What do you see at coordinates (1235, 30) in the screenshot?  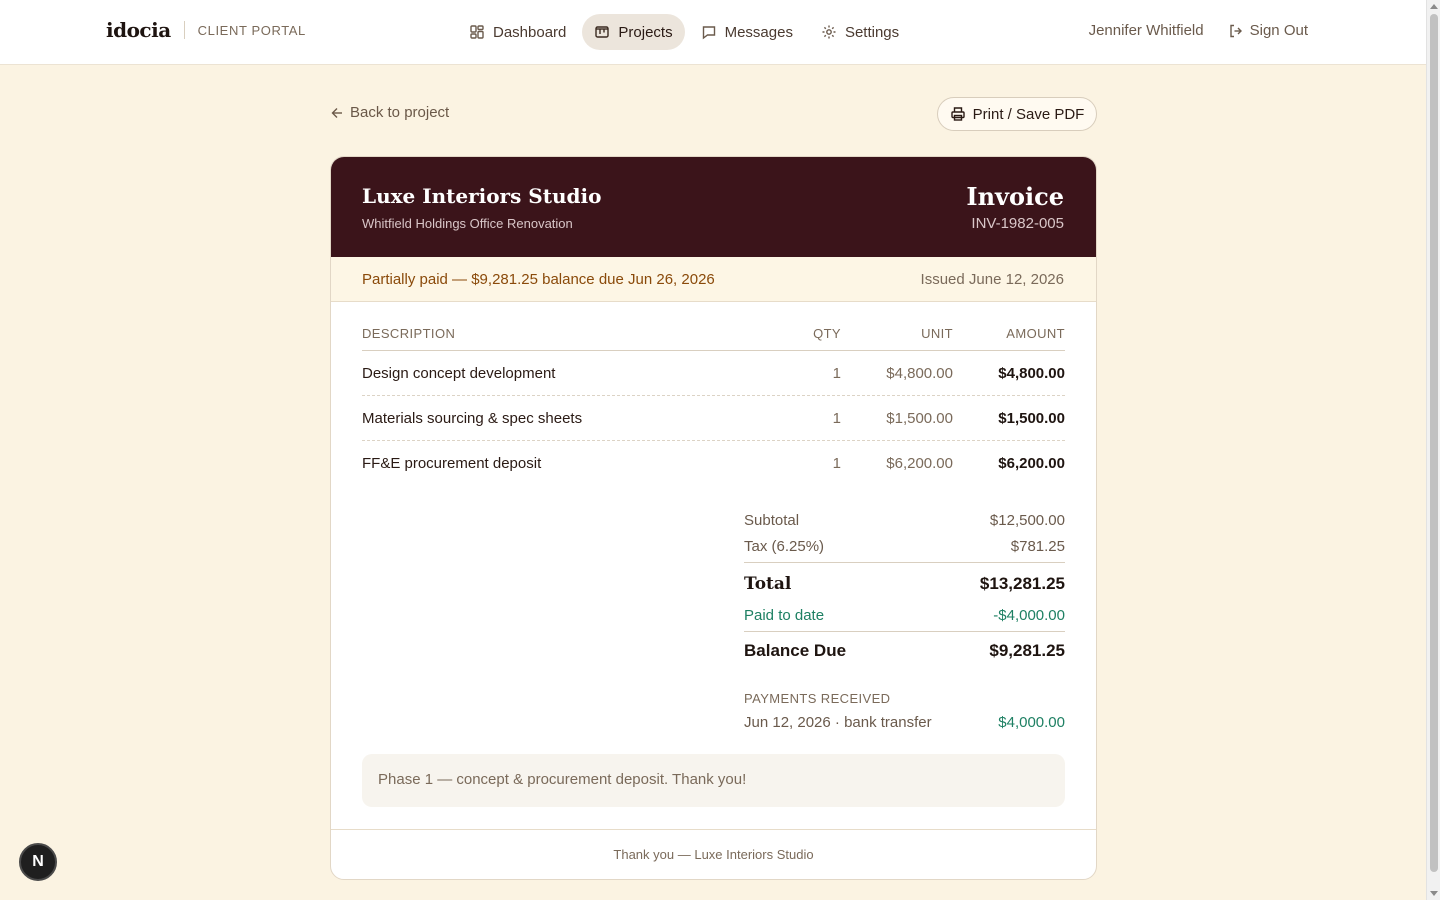 I see `sign-out-icon` at bounding box center [1235, 30].